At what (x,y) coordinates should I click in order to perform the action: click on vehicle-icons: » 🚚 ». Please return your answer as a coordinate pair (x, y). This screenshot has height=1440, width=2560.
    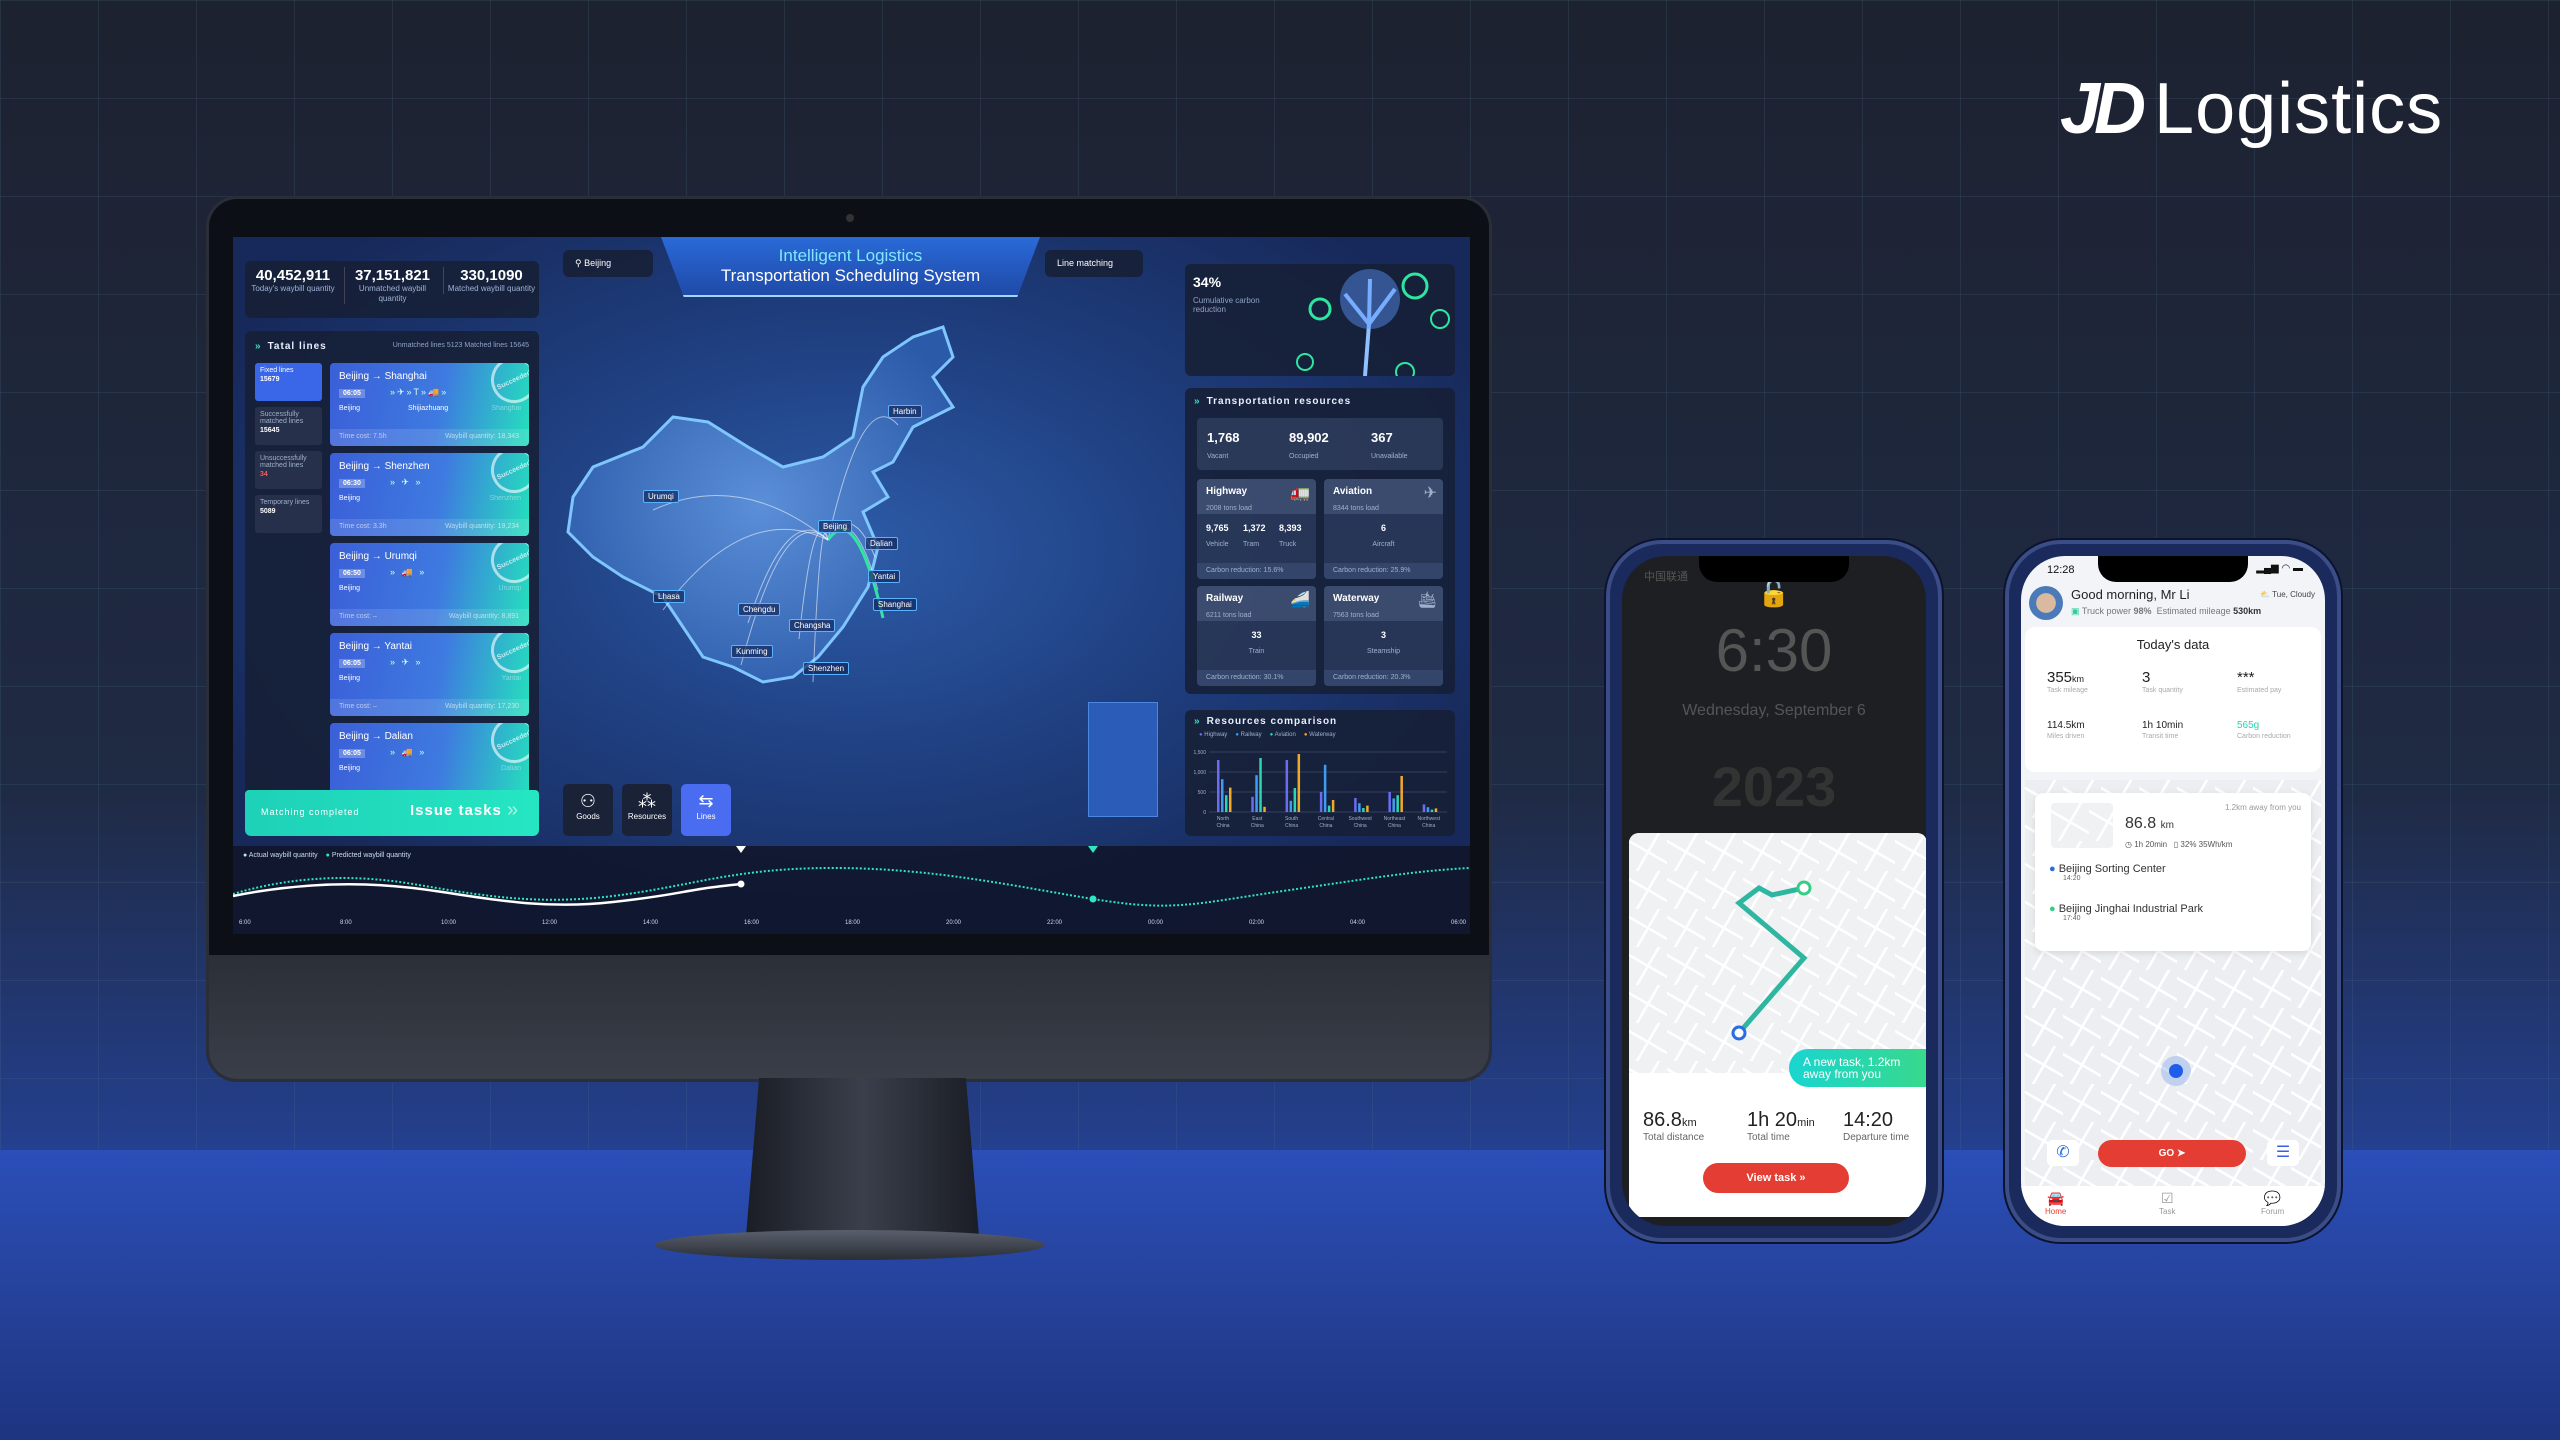
    Looking at the image, I should click on (408, 752).